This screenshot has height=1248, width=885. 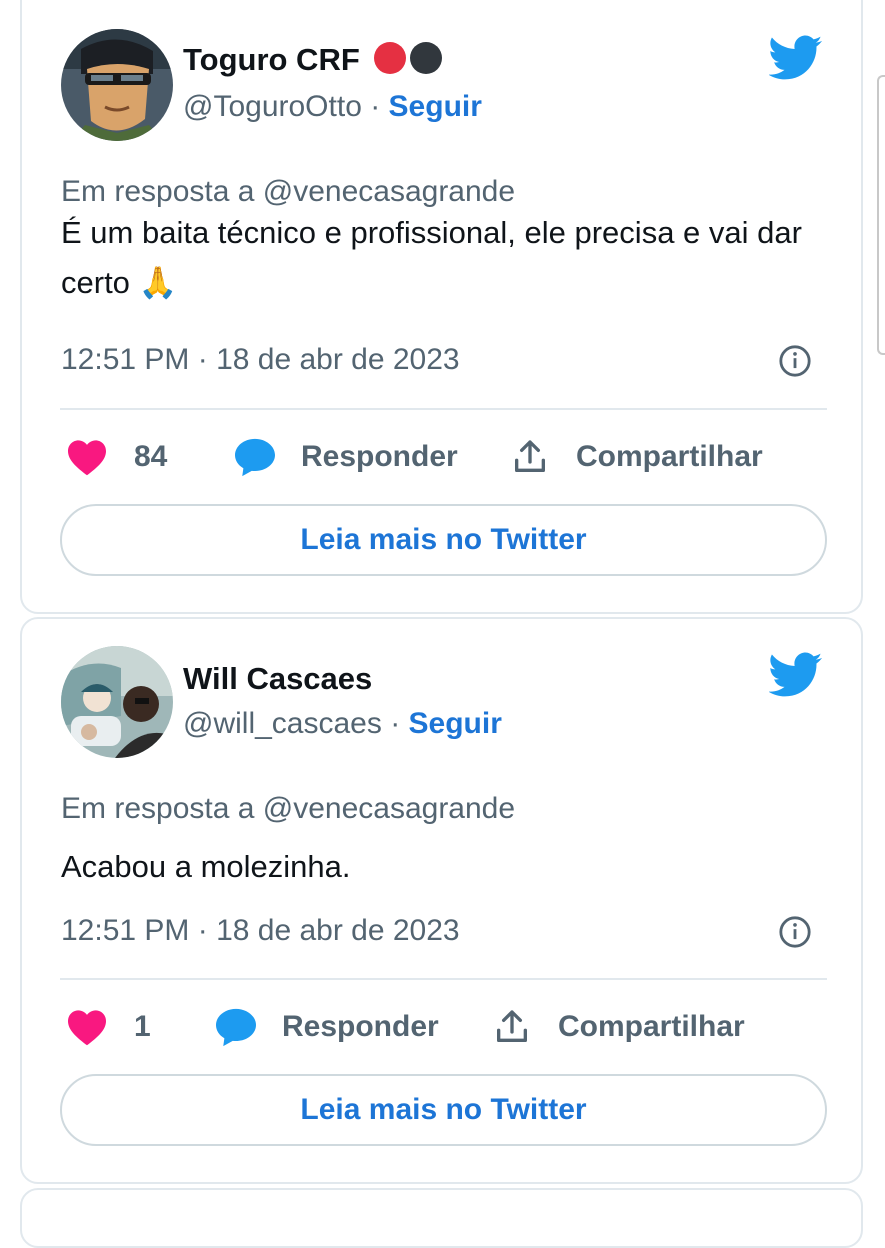 What do you see at coordinates (108, 1027) in the screenshot?
I see `like-button: 1` at bounding box center [108, 1027].